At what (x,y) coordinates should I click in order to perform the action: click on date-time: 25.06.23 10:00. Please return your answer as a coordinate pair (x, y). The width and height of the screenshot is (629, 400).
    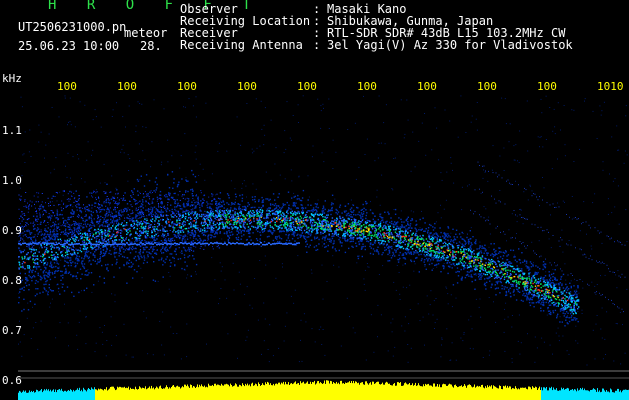
    Looking at the image, I should click on (69, 46).